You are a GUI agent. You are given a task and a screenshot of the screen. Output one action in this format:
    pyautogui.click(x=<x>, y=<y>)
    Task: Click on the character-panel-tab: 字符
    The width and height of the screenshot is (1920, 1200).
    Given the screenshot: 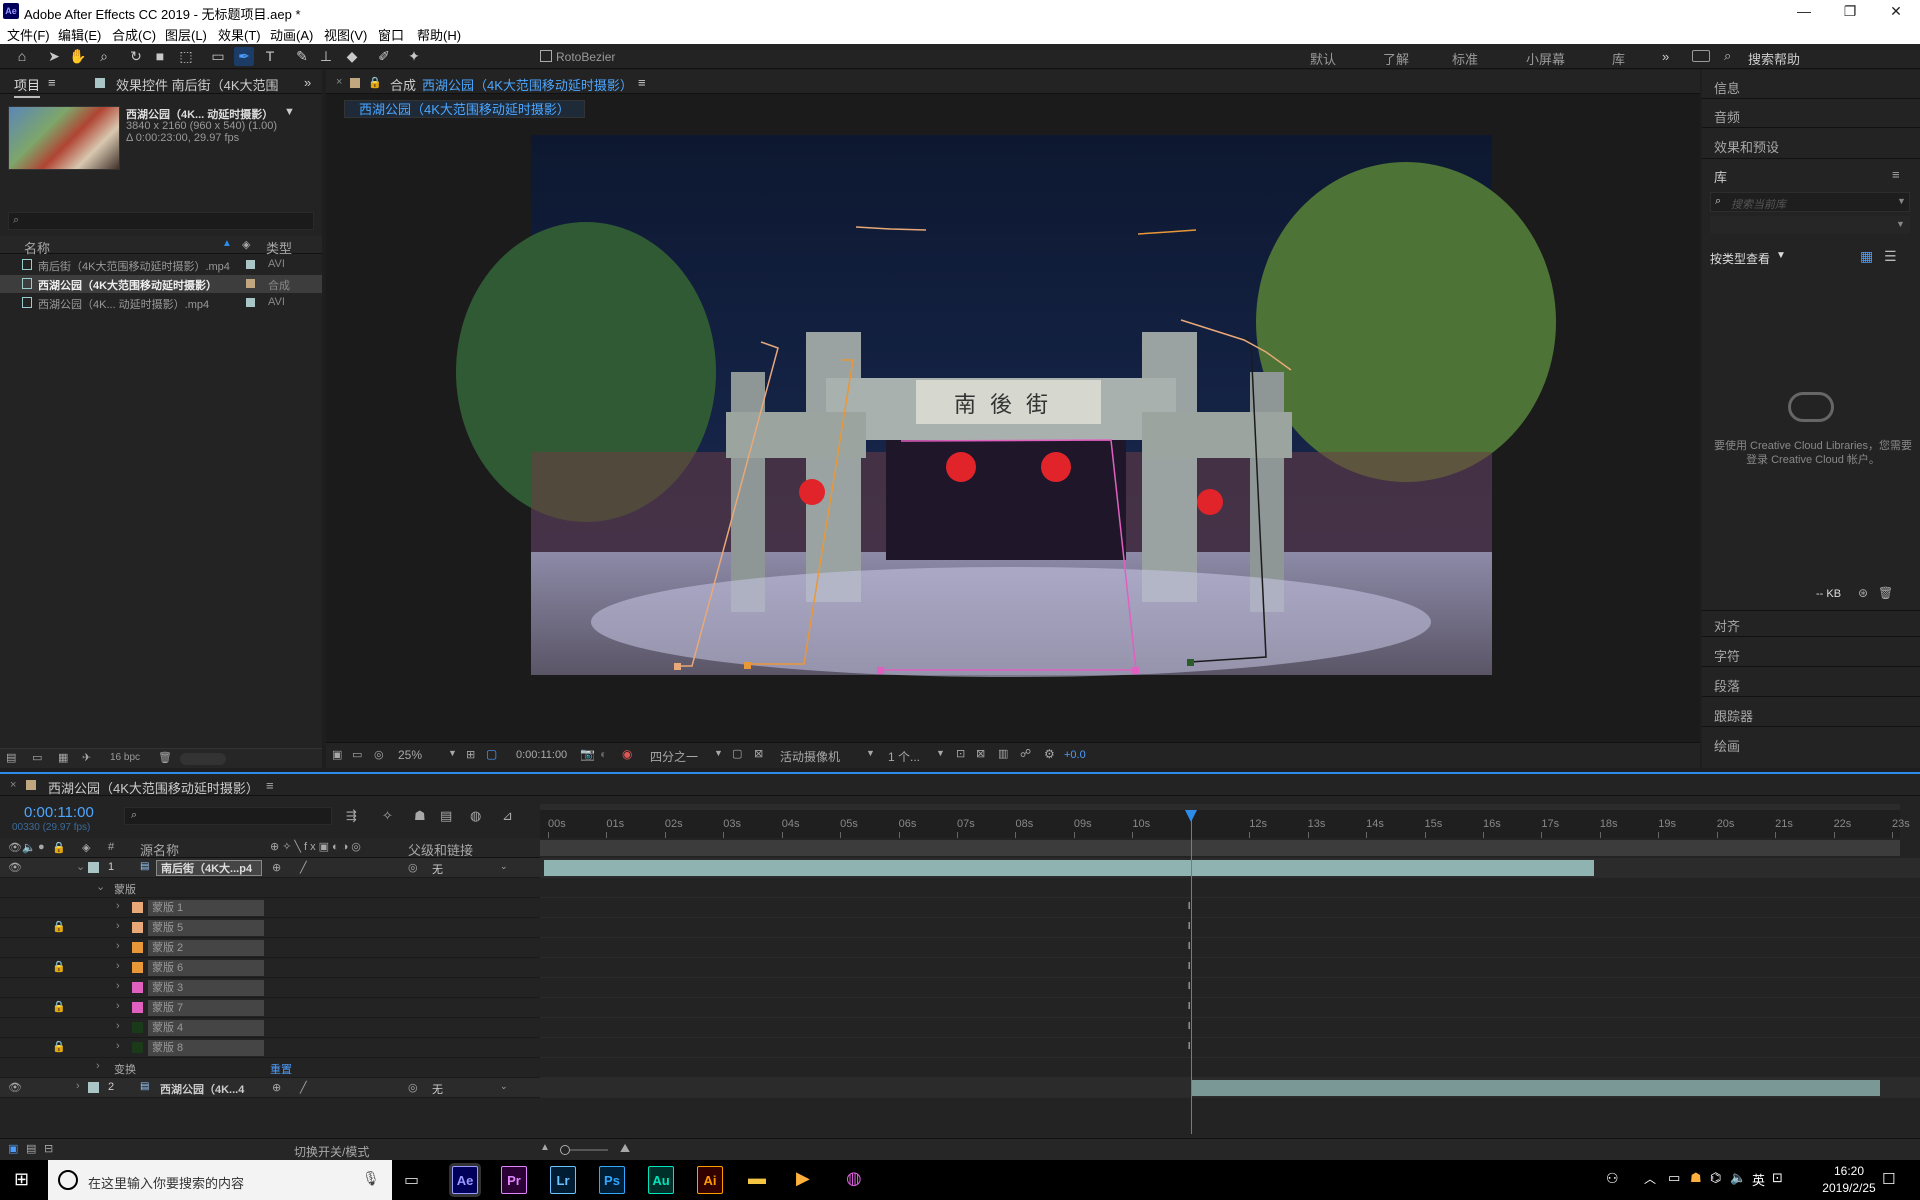 What is the action you would take?
    pyautogui.click(x=1727, y=655)
    